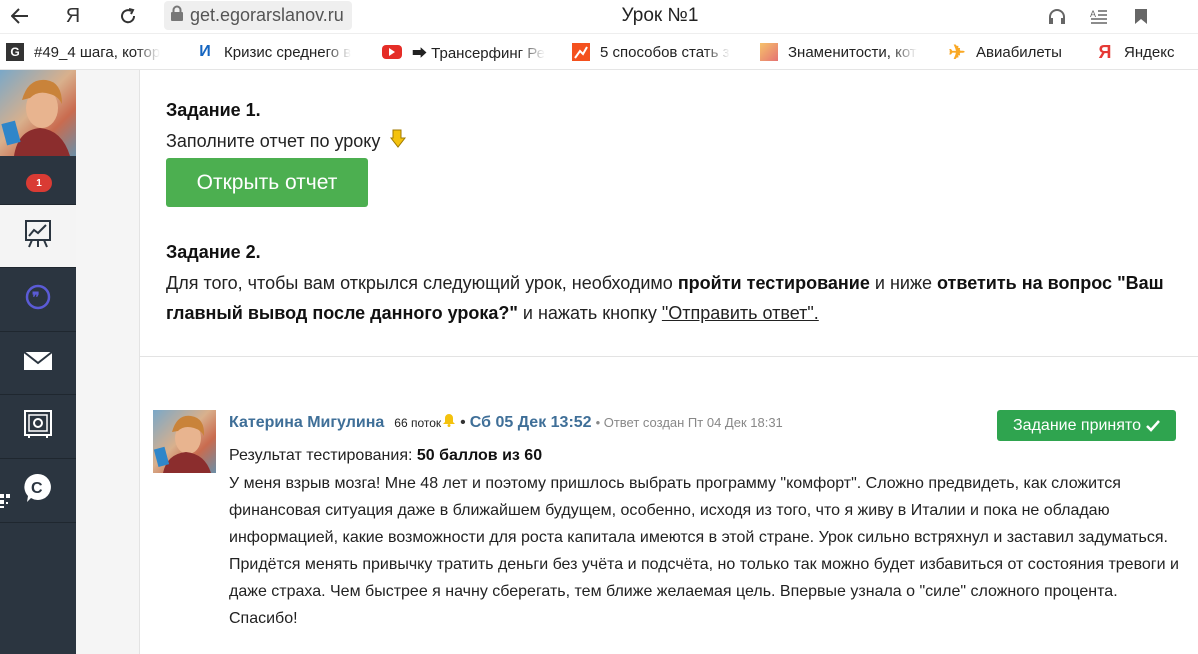 The height and width of the screenshot is (654, 1198). I want to click on page-title: Урок №1, so click(660, 15).